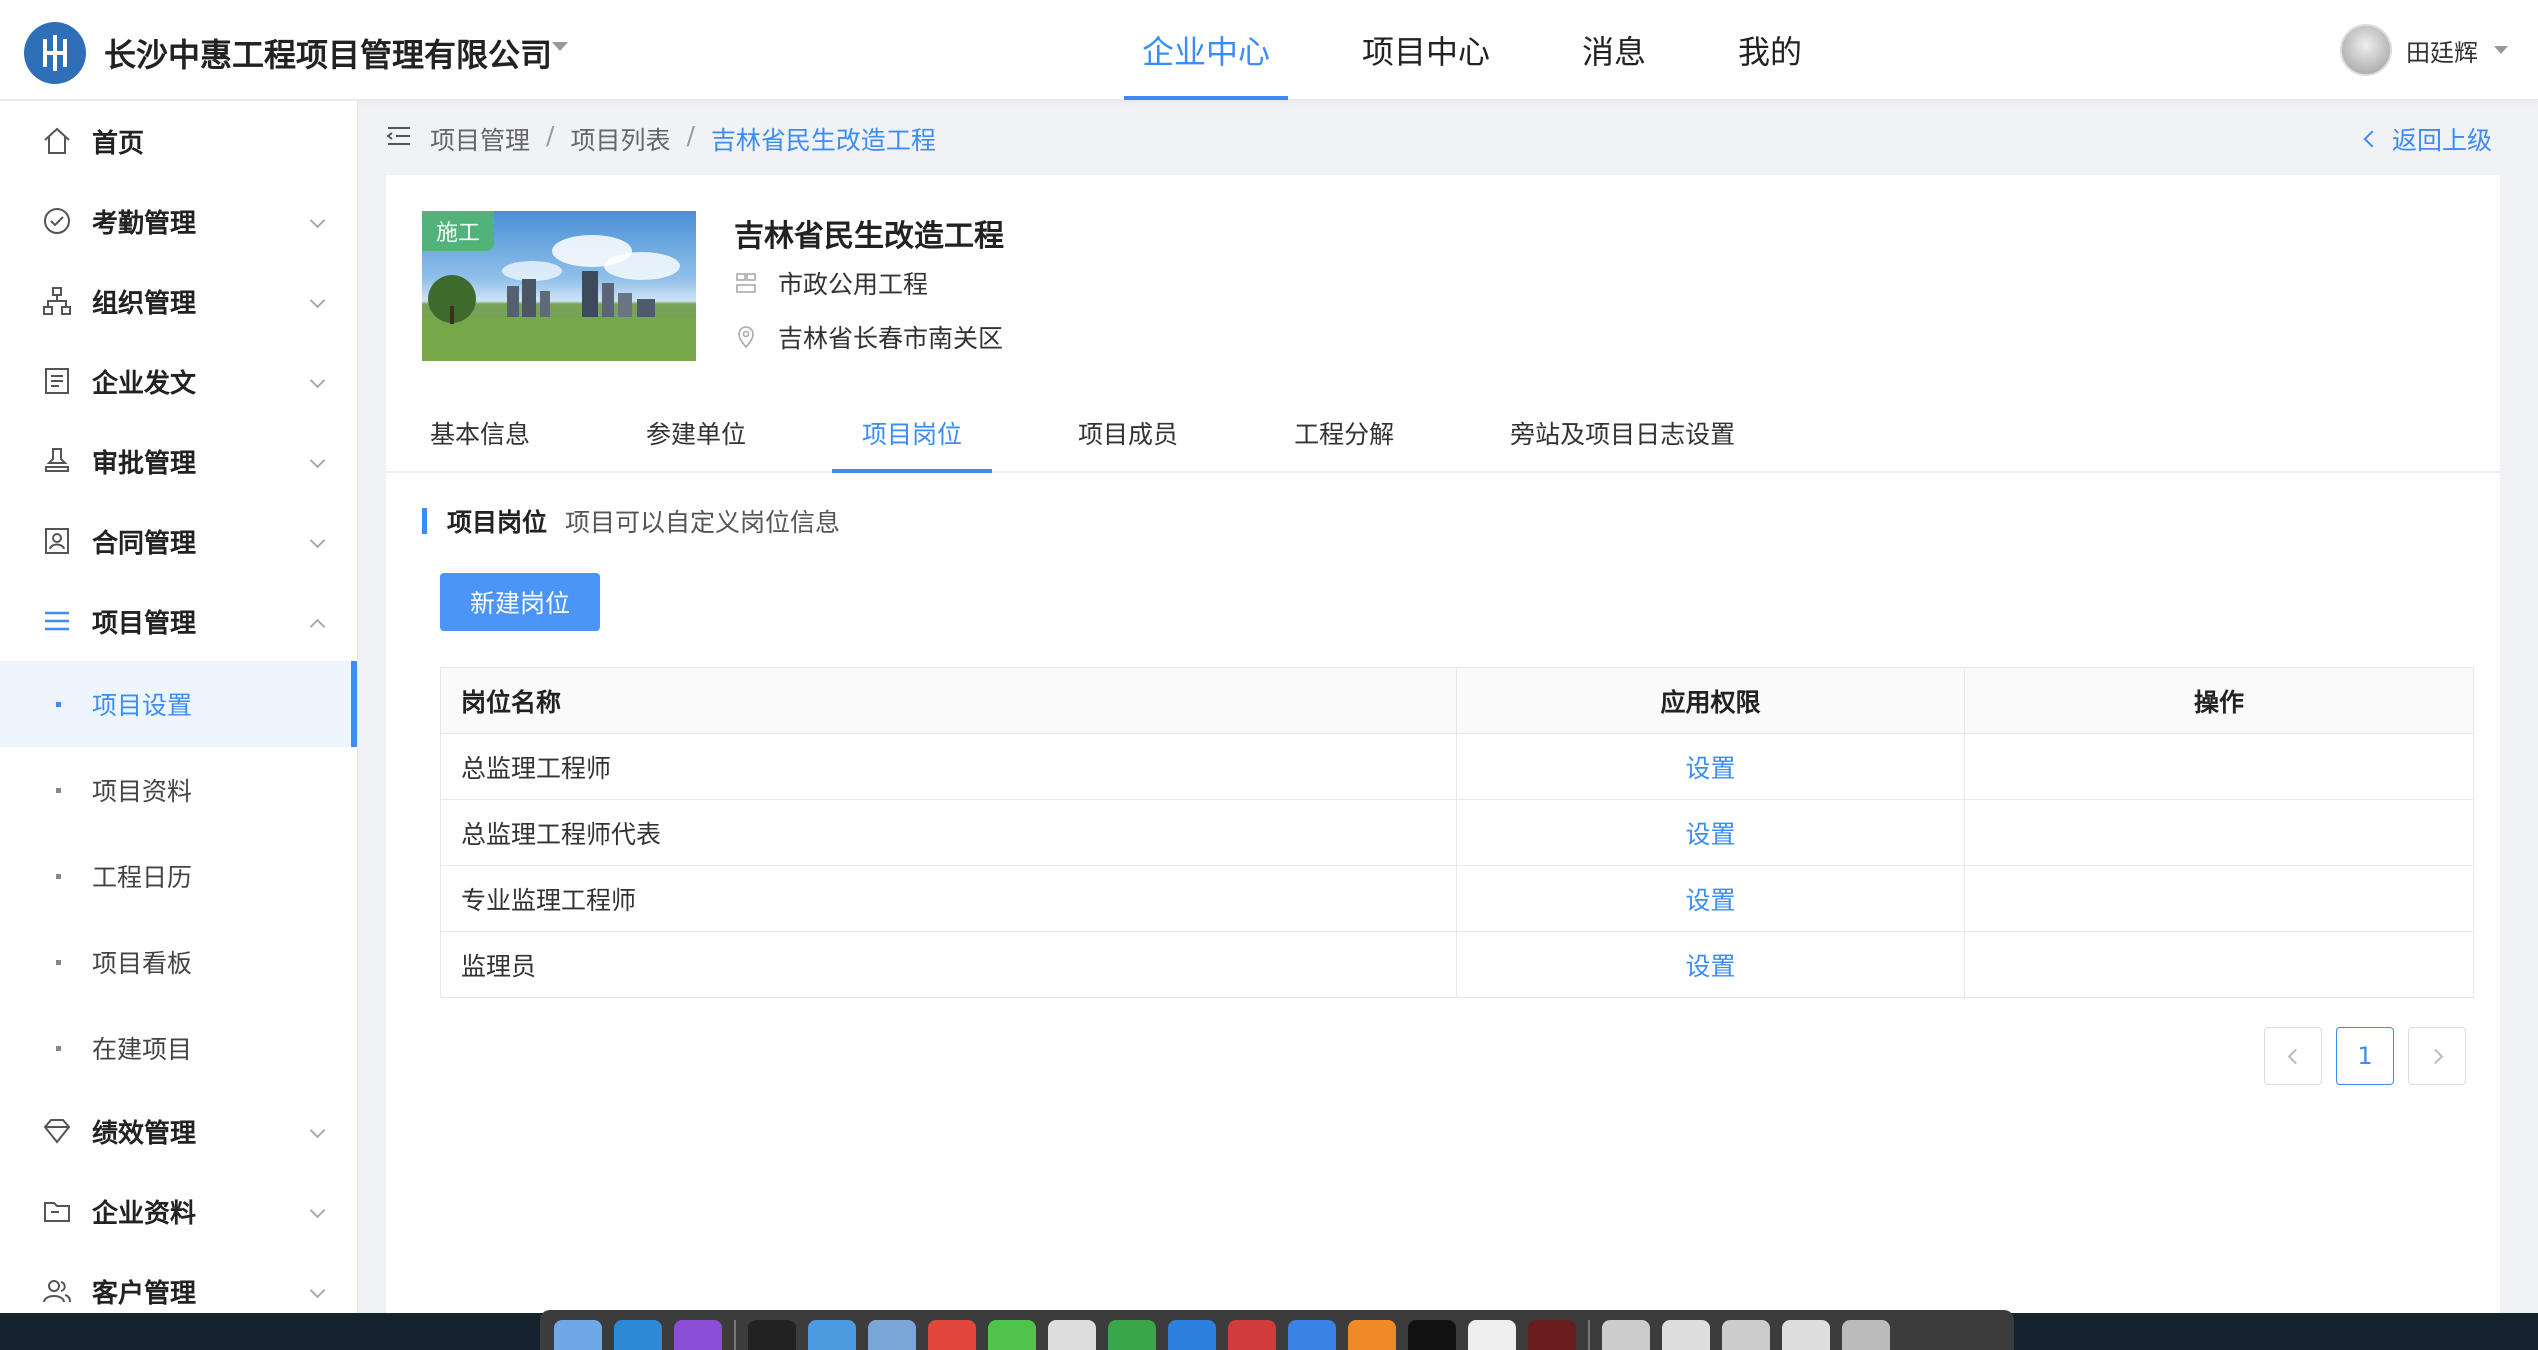 This screenshot has height=1350, width=2538. Describe the element at coordinates (1770, 50) in the screenshot. I see `nav-mine: 我的` at that location.